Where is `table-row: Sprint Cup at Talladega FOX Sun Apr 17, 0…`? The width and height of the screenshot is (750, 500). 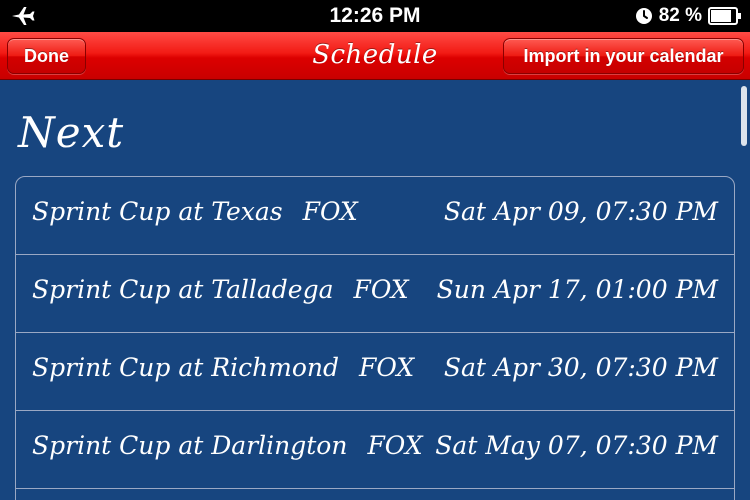 table-row: Sprint Cup at Talladega FOX Sun Apr 17, 0… is located at coordinates (375, 294).